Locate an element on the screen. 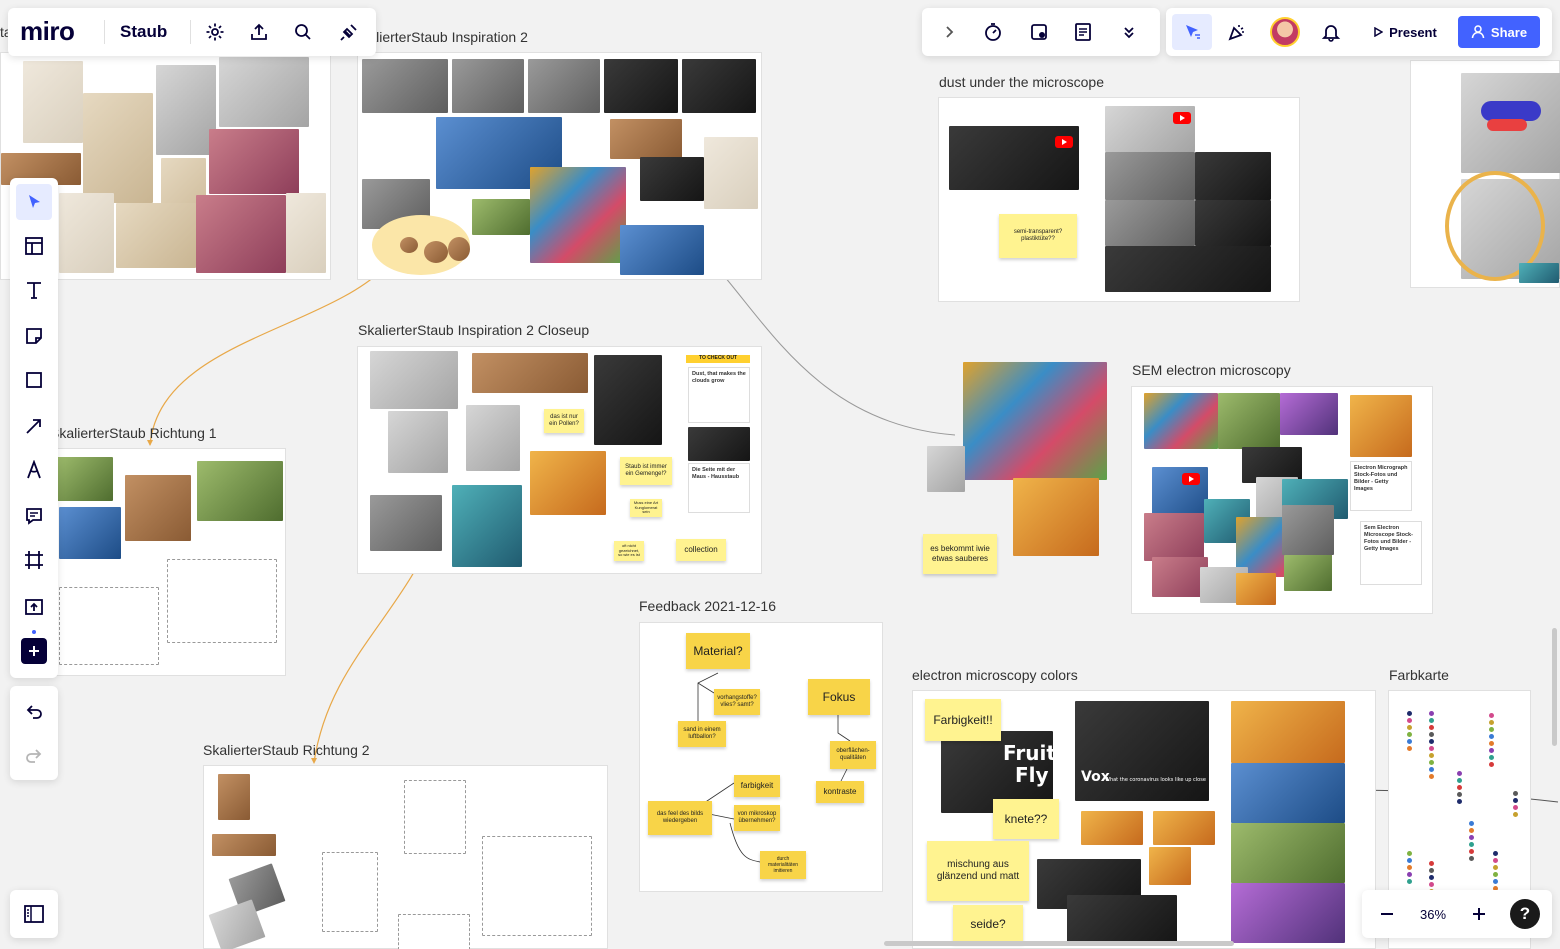 This screenshot has height=949, width=1560. connection-line-tool is located at coordinates (34, 426).